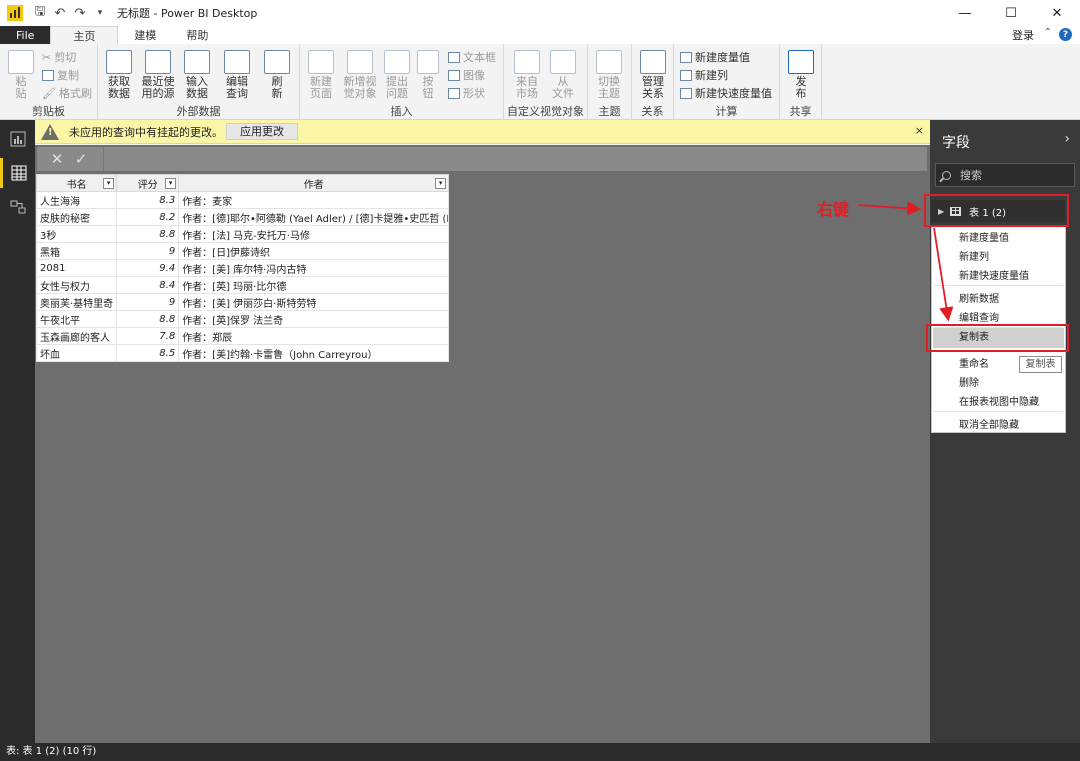 Image resolution: width=1080 pixels, height=761 pixels. Describe the element at coordinates (974, 362) in the screenshot. I see `menu-item-rename: 重命名` at that location.